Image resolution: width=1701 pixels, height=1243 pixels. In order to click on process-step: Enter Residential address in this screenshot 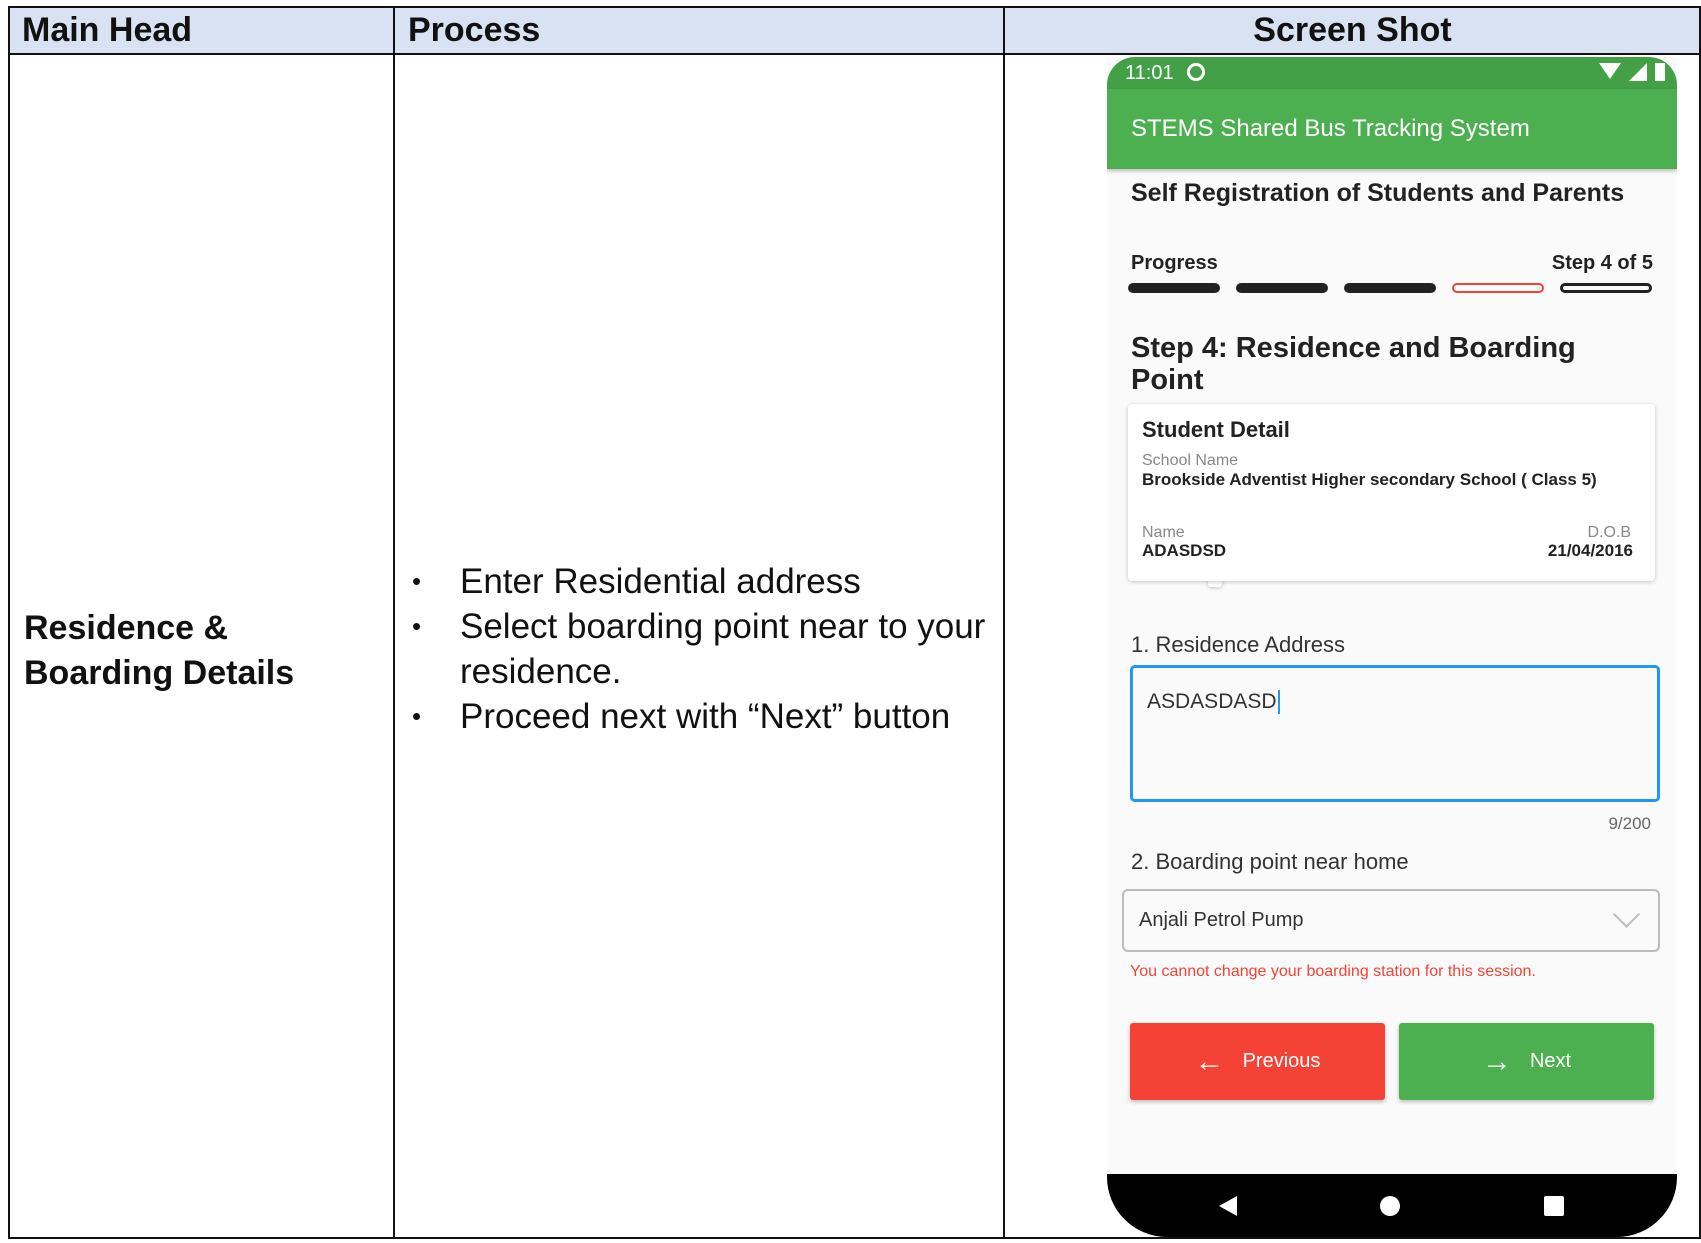, I will do `click(716, 581)`.